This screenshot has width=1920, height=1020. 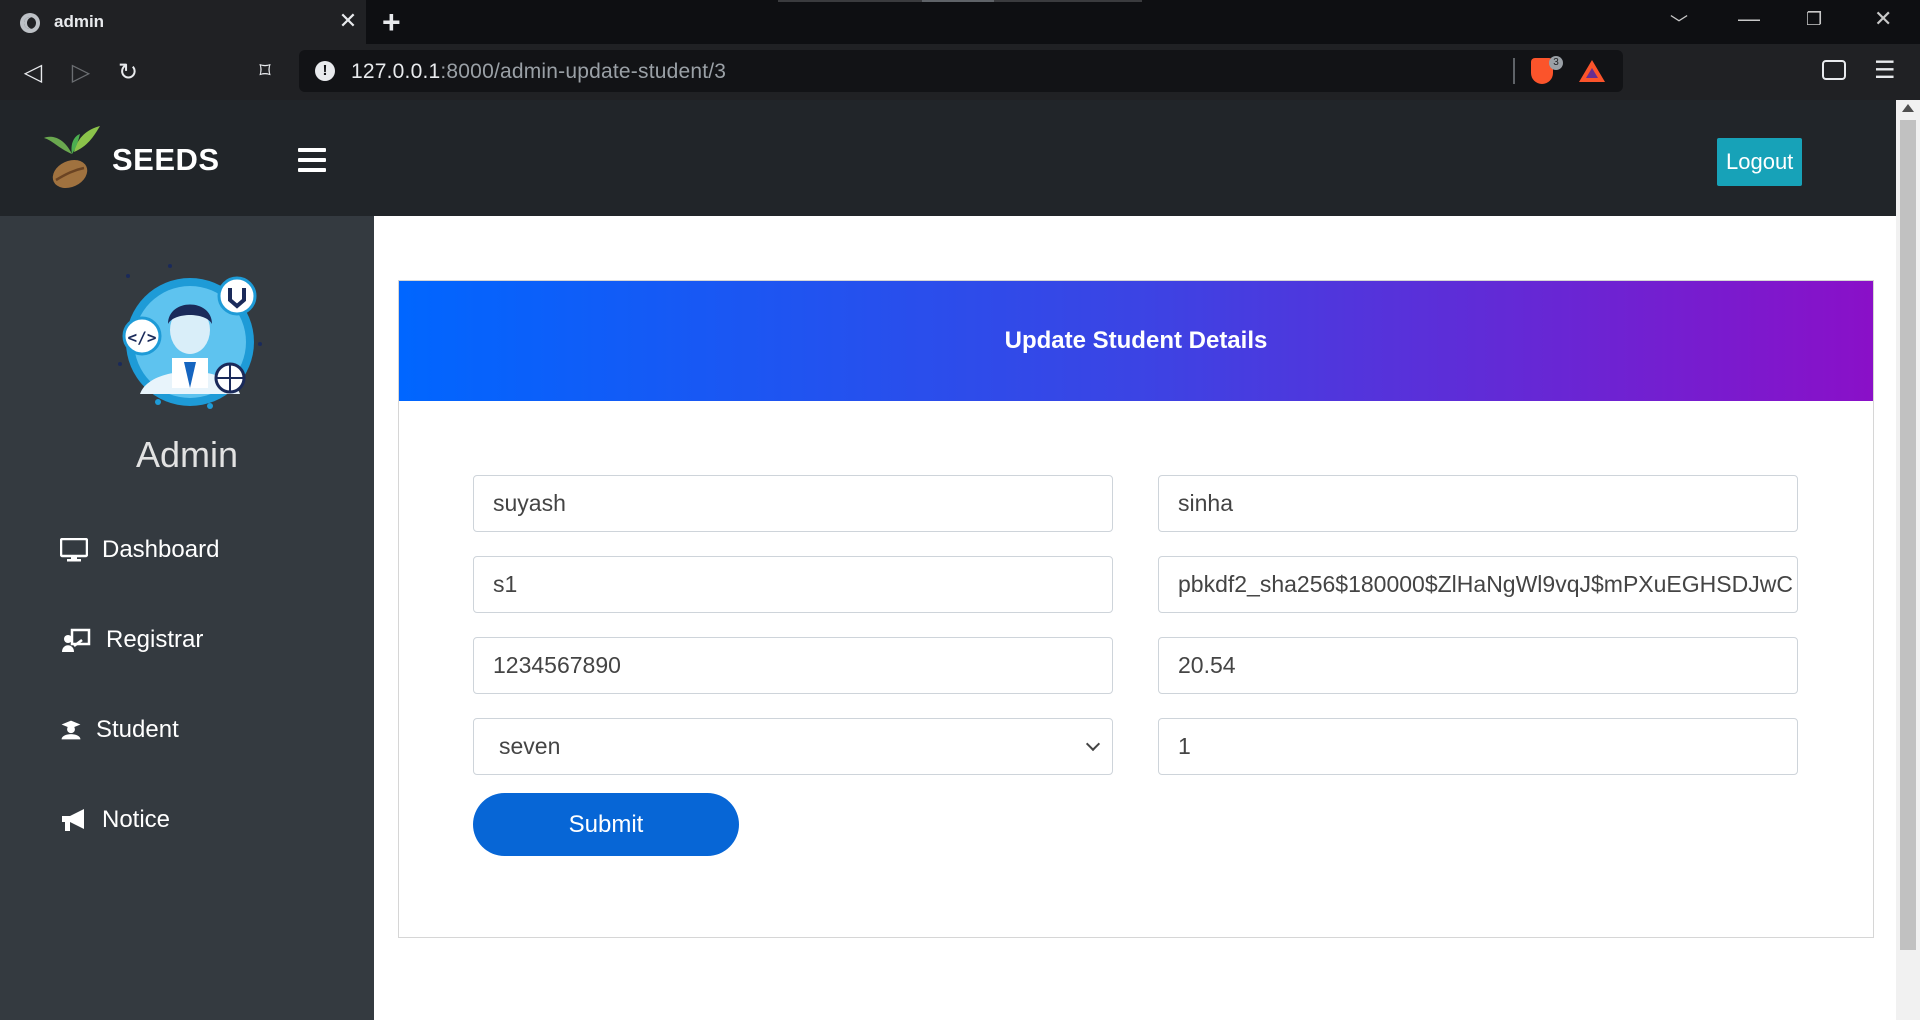 What do you see at coordinates (136, 819) in the screenshot?
I see `sidebar-item-label: Notice` at bounding box center [136, 819].